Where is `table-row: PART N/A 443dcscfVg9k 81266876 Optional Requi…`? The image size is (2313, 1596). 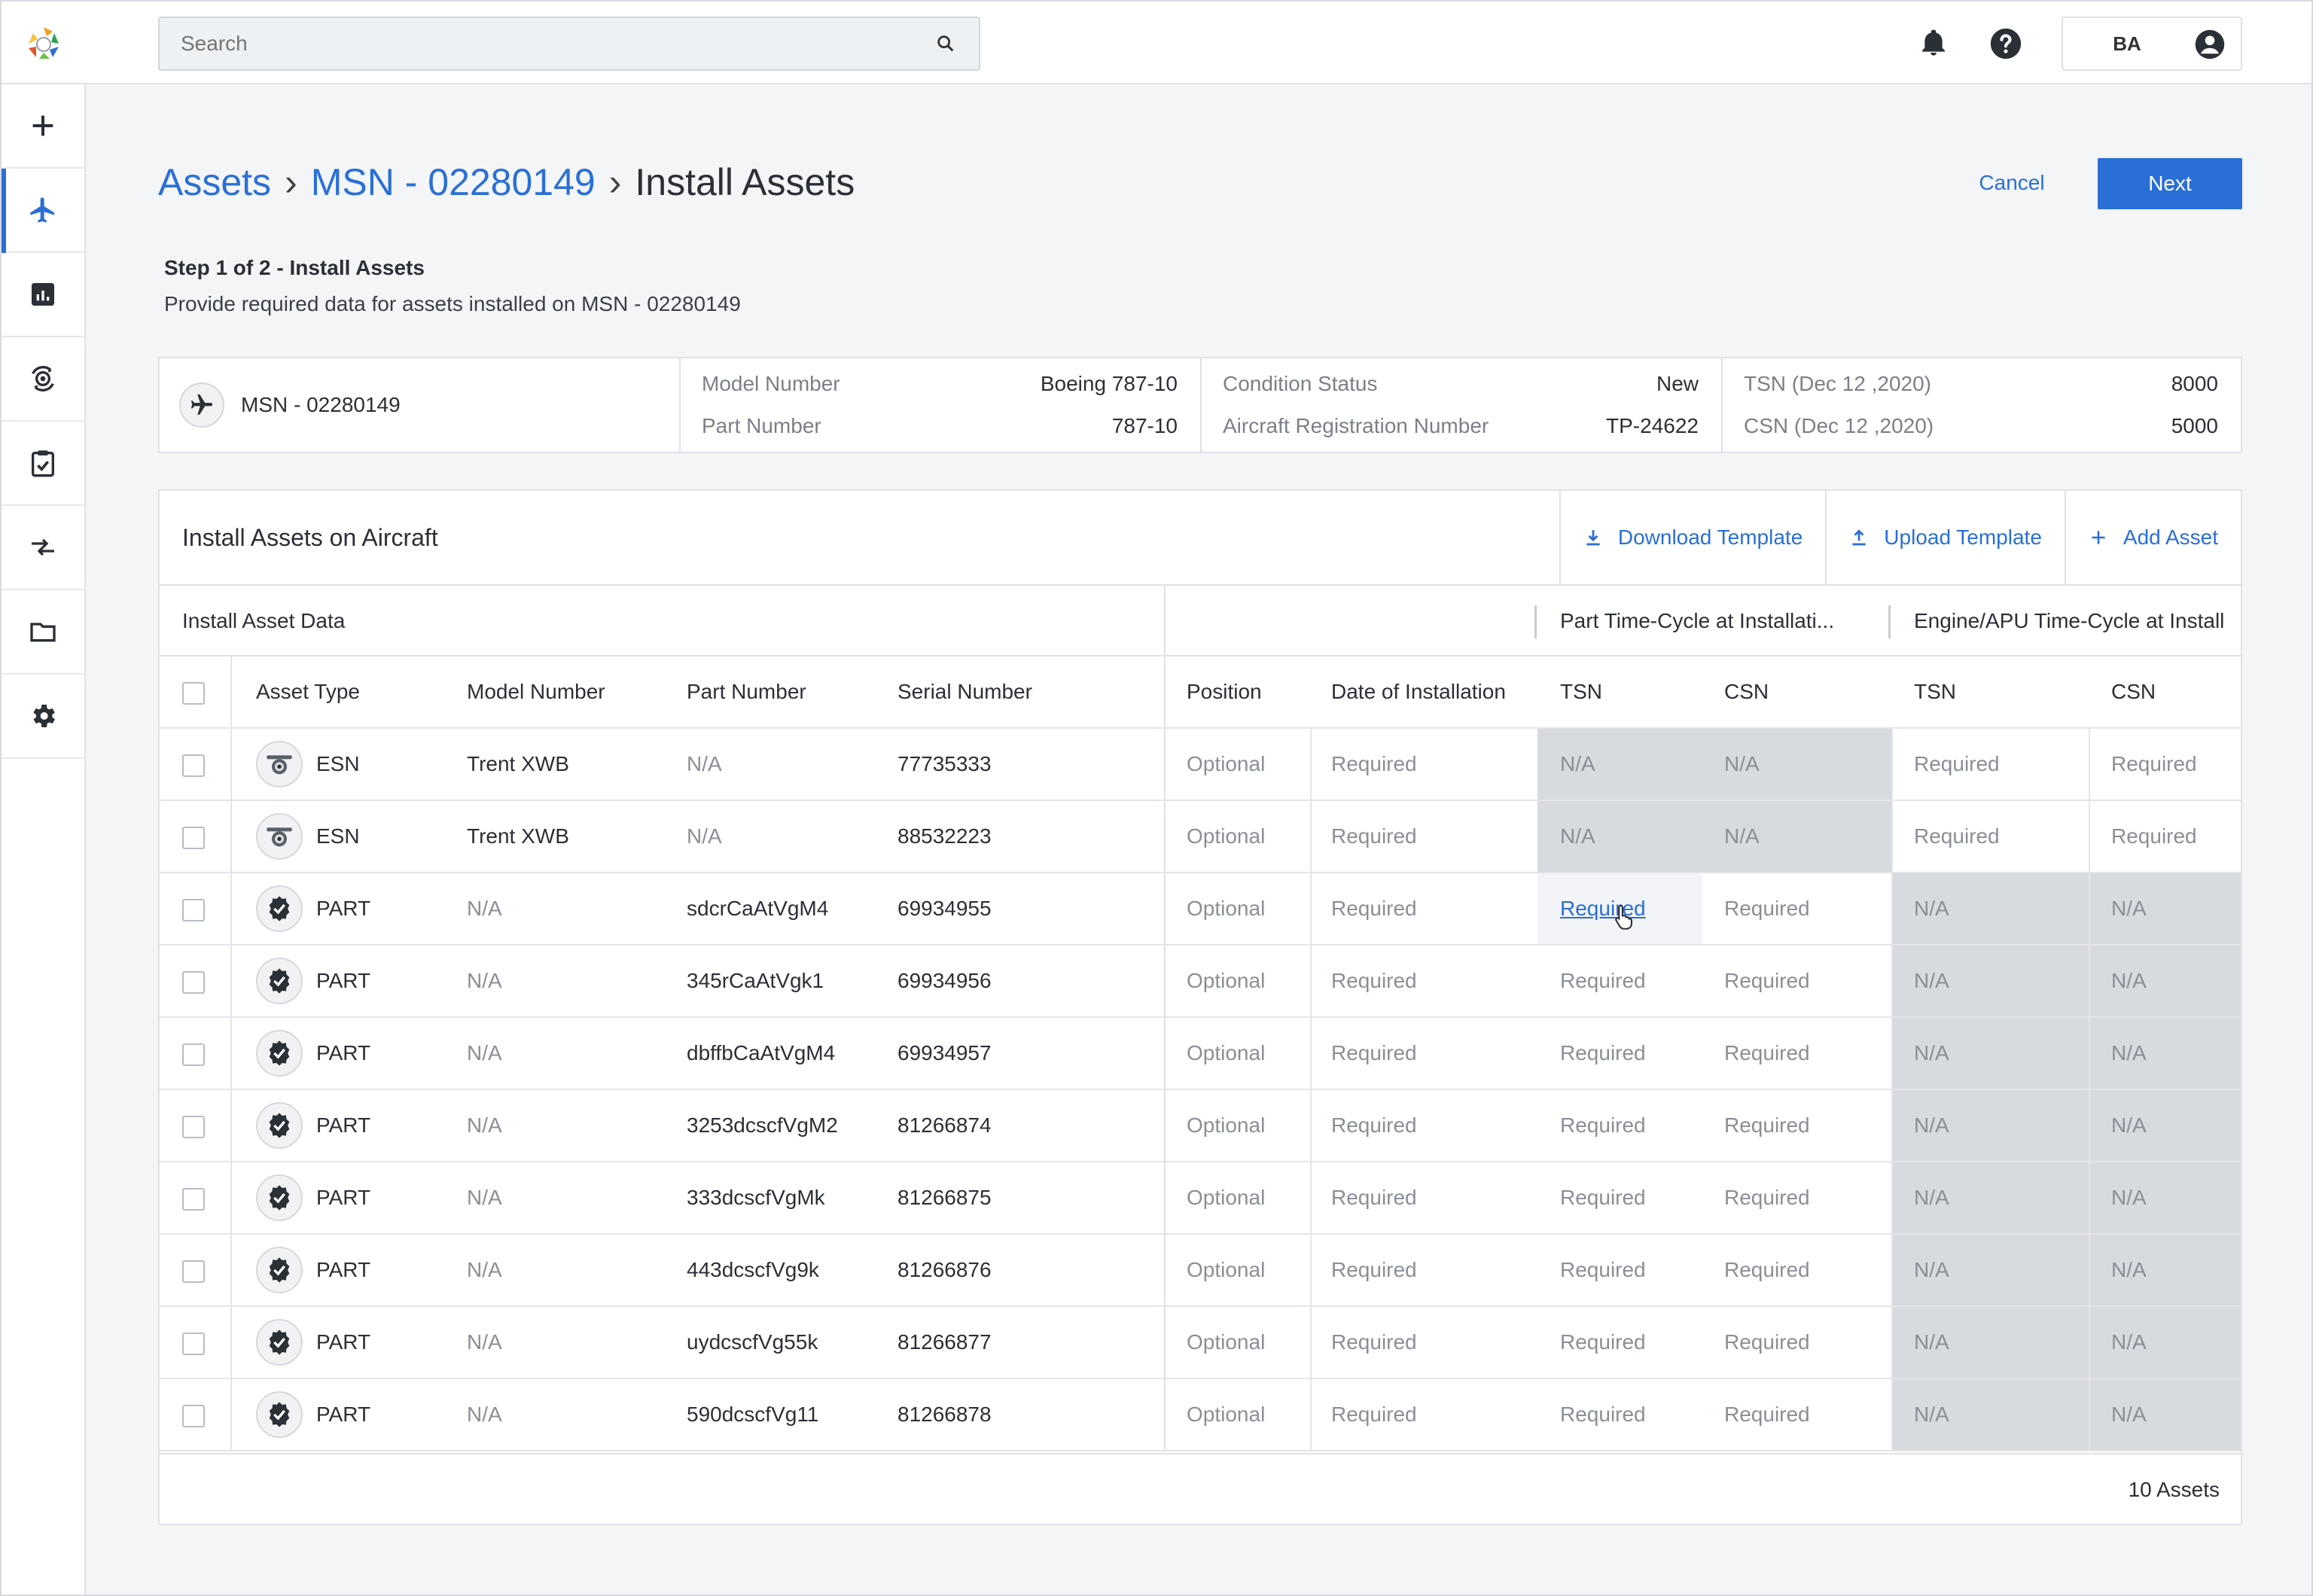 table-row: PART N/A 443dcscfVg9k 81266876 Optional Requi… is located at coordinates (1200, 1271).